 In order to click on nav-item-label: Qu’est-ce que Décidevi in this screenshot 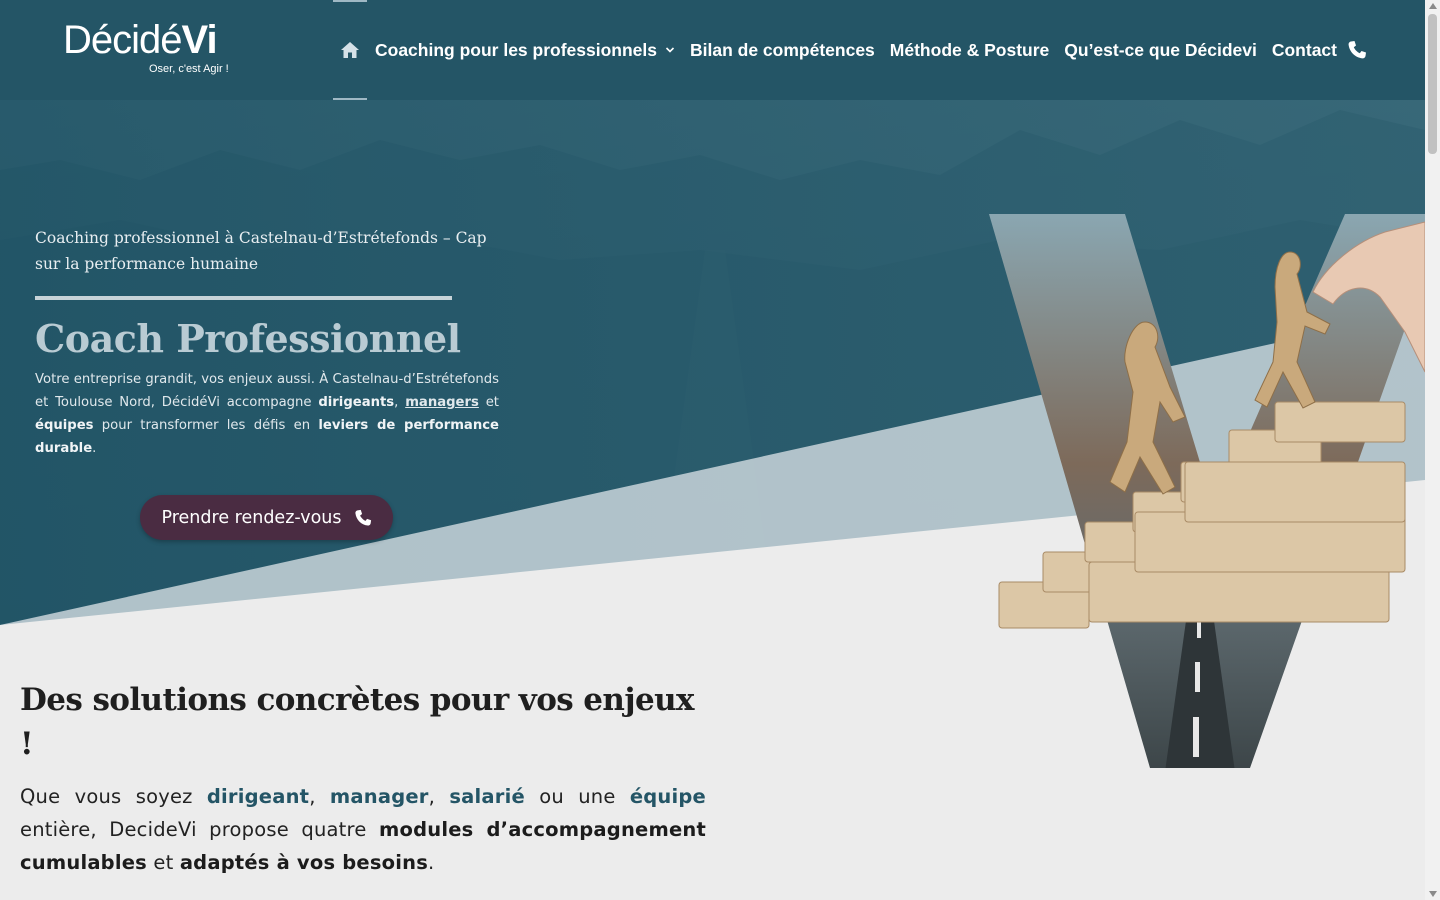, I will do `click(1160, 49)`.